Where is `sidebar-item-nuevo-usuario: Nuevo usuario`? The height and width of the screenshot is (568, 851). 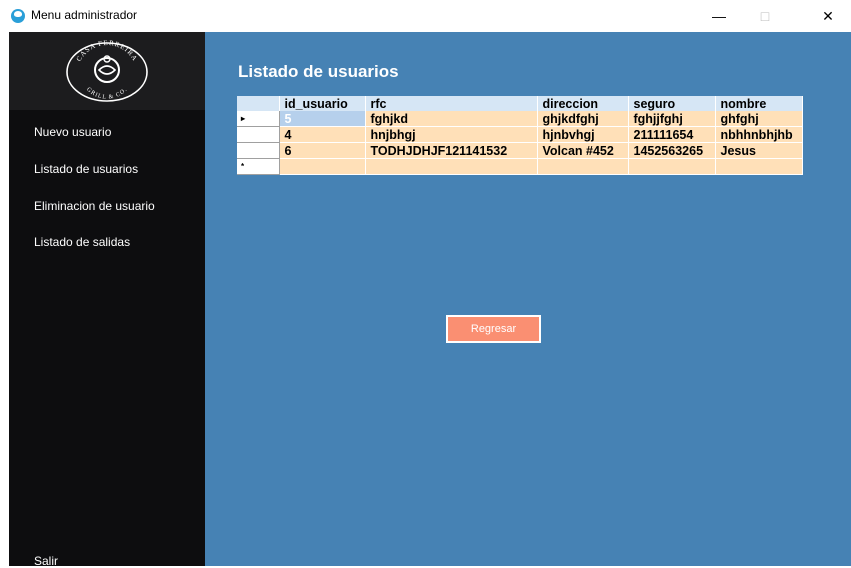 sidebar-item-nuevo-usuario: Nuevo usuario is located at coordinates (72, 132).